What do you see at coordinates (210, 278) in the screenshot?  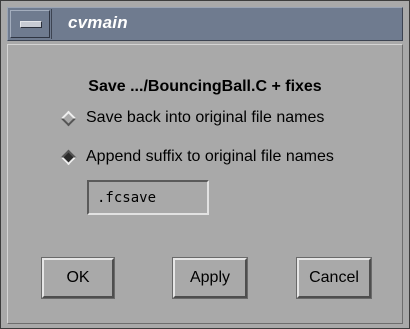 I see `apply-button: Apply` at bounding box center [210, 278].